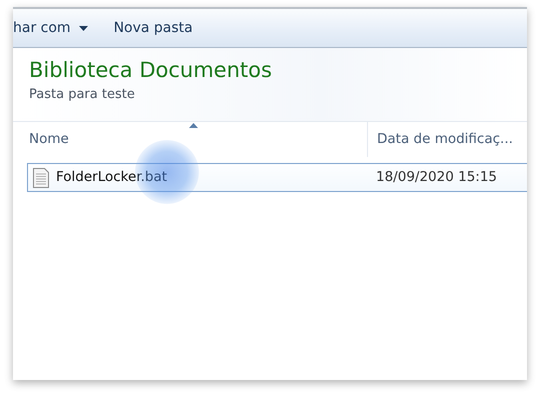 Image resolution: width=540 pixels, height=404 pixels. What do you see at coordinates (41, 178) in the screenshot?
I see `document-icon` at bounding box center [41, 178].